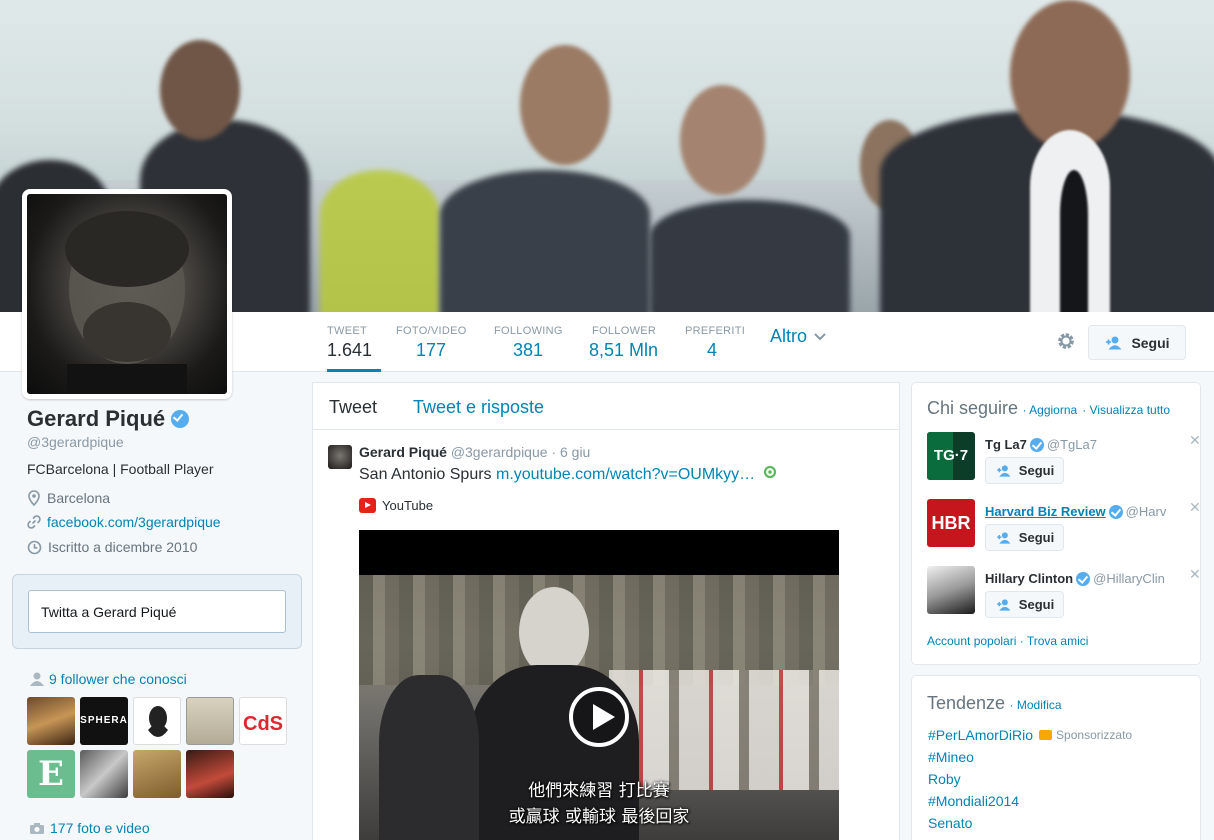  Describe the element at coordinates (599, 630) in the screenshot. I see `video-crowd` at that location.